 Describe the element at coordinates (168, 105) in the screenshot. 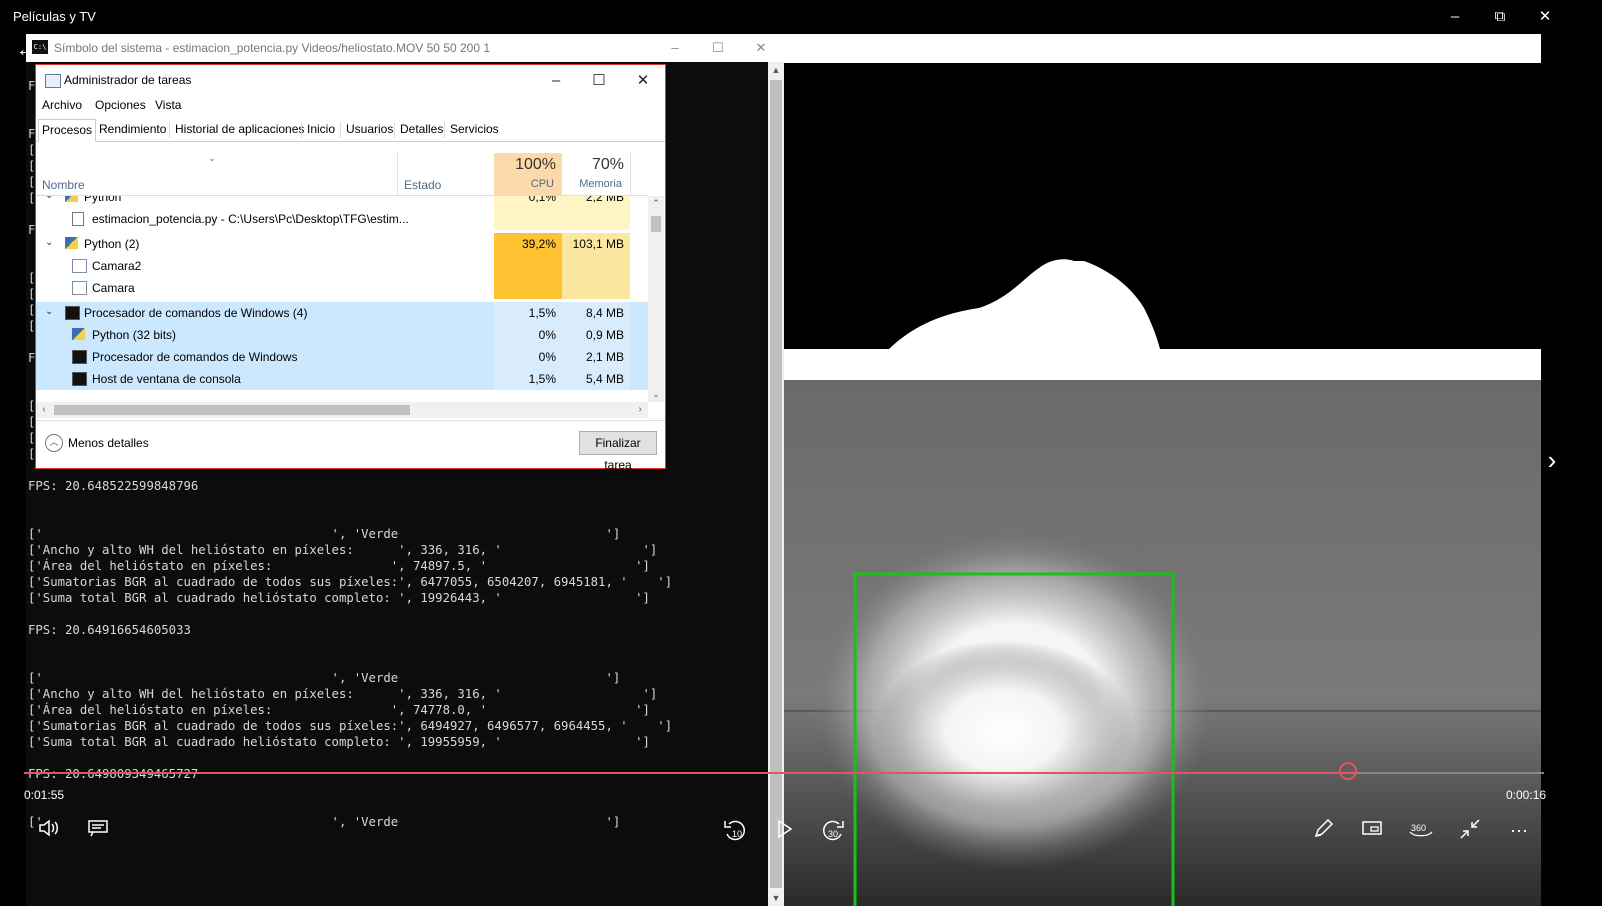

I see `menu-vista: Vista` at that location.